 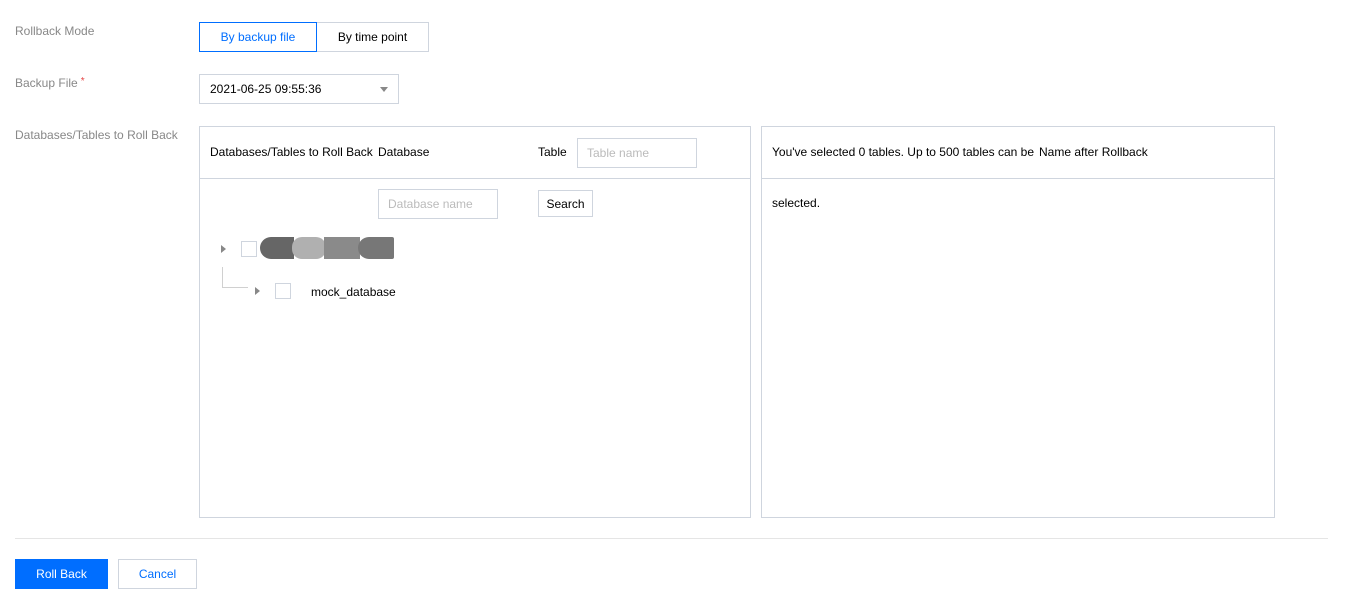 I want to click on by-backup-file-button: By backup file, so click(x=258, y=37).